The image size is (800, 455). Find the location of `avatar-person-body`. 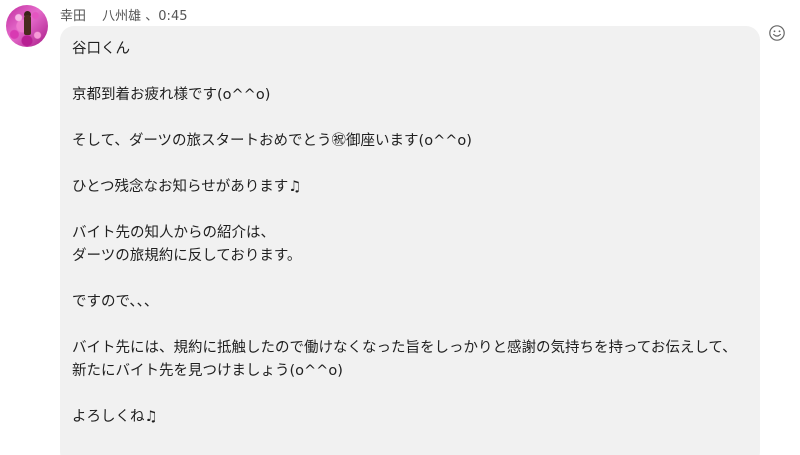

avatar-person-body is located at coordinates (27, 25).